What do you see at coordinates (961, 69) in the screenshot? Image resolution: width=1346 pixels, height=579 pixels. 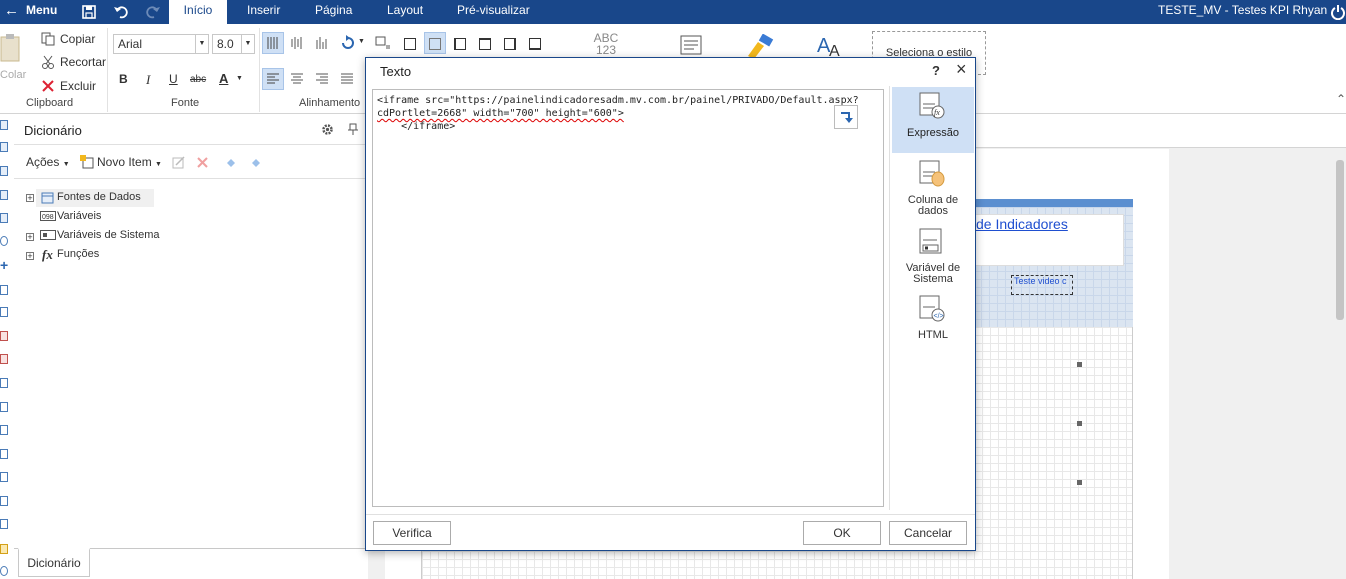 I see `close-button: ×` at bounding box center [961, 69].